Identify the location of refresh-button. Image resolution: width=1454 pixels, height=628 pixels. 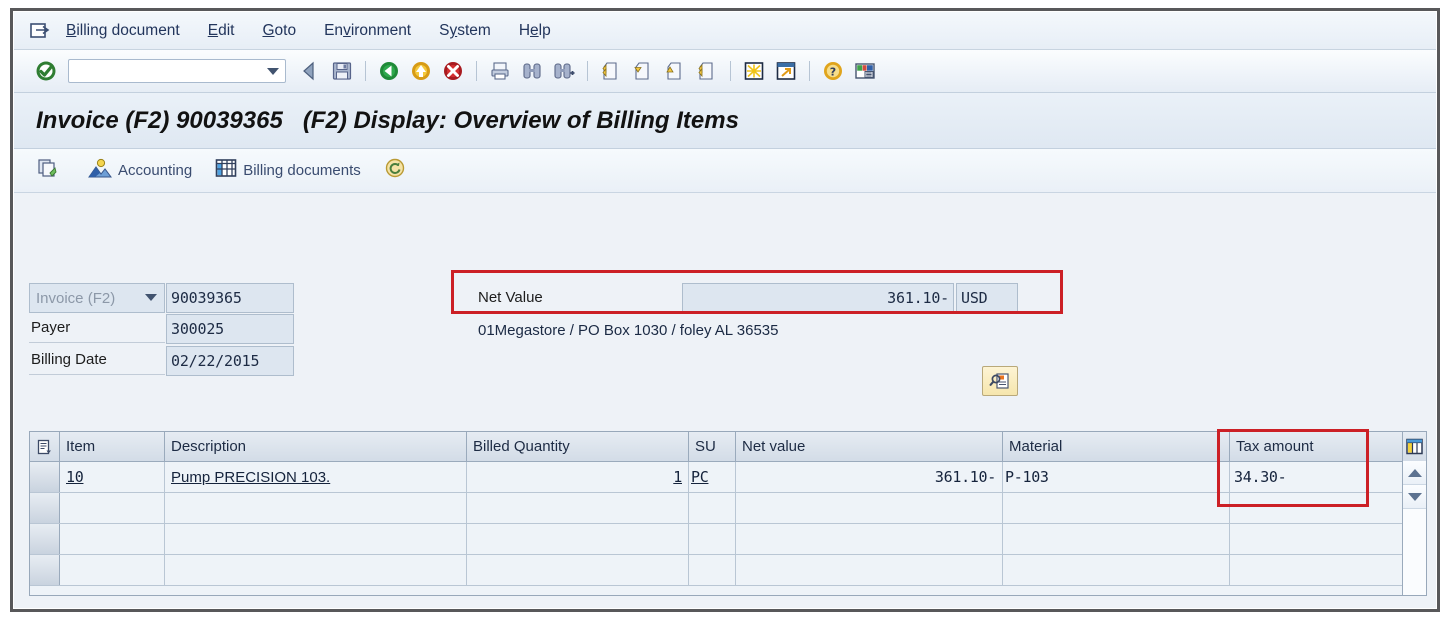
(397, 171).